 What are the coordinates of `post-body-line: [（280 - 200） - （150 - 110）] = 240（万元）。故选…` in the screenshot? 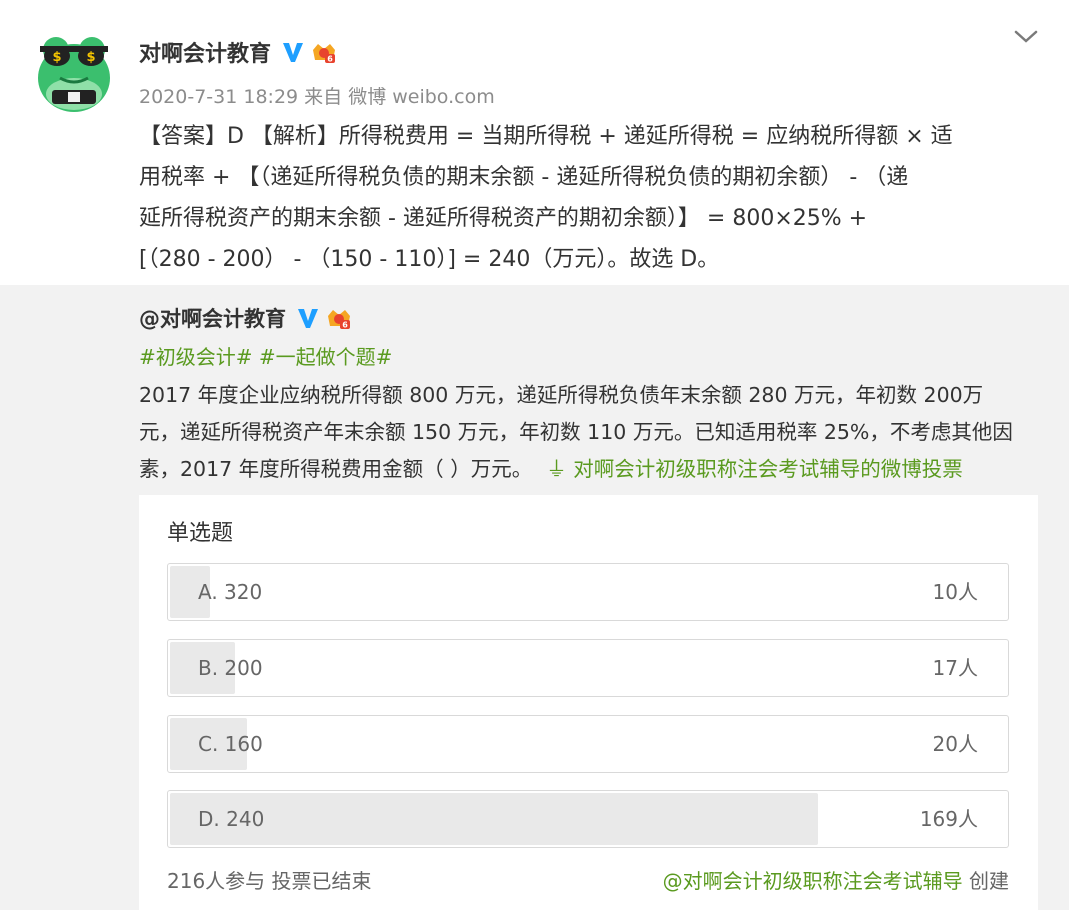 It's located at (429, 259).